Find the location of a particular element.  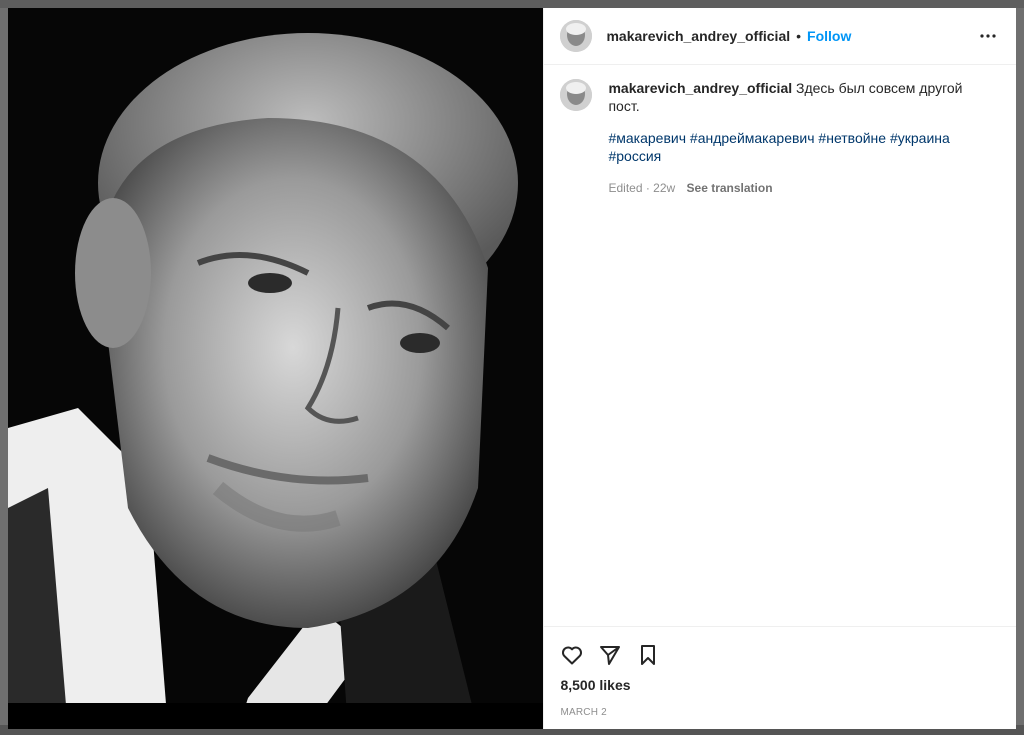

hashtag: #макаревич is located at coordinates (647, 138).